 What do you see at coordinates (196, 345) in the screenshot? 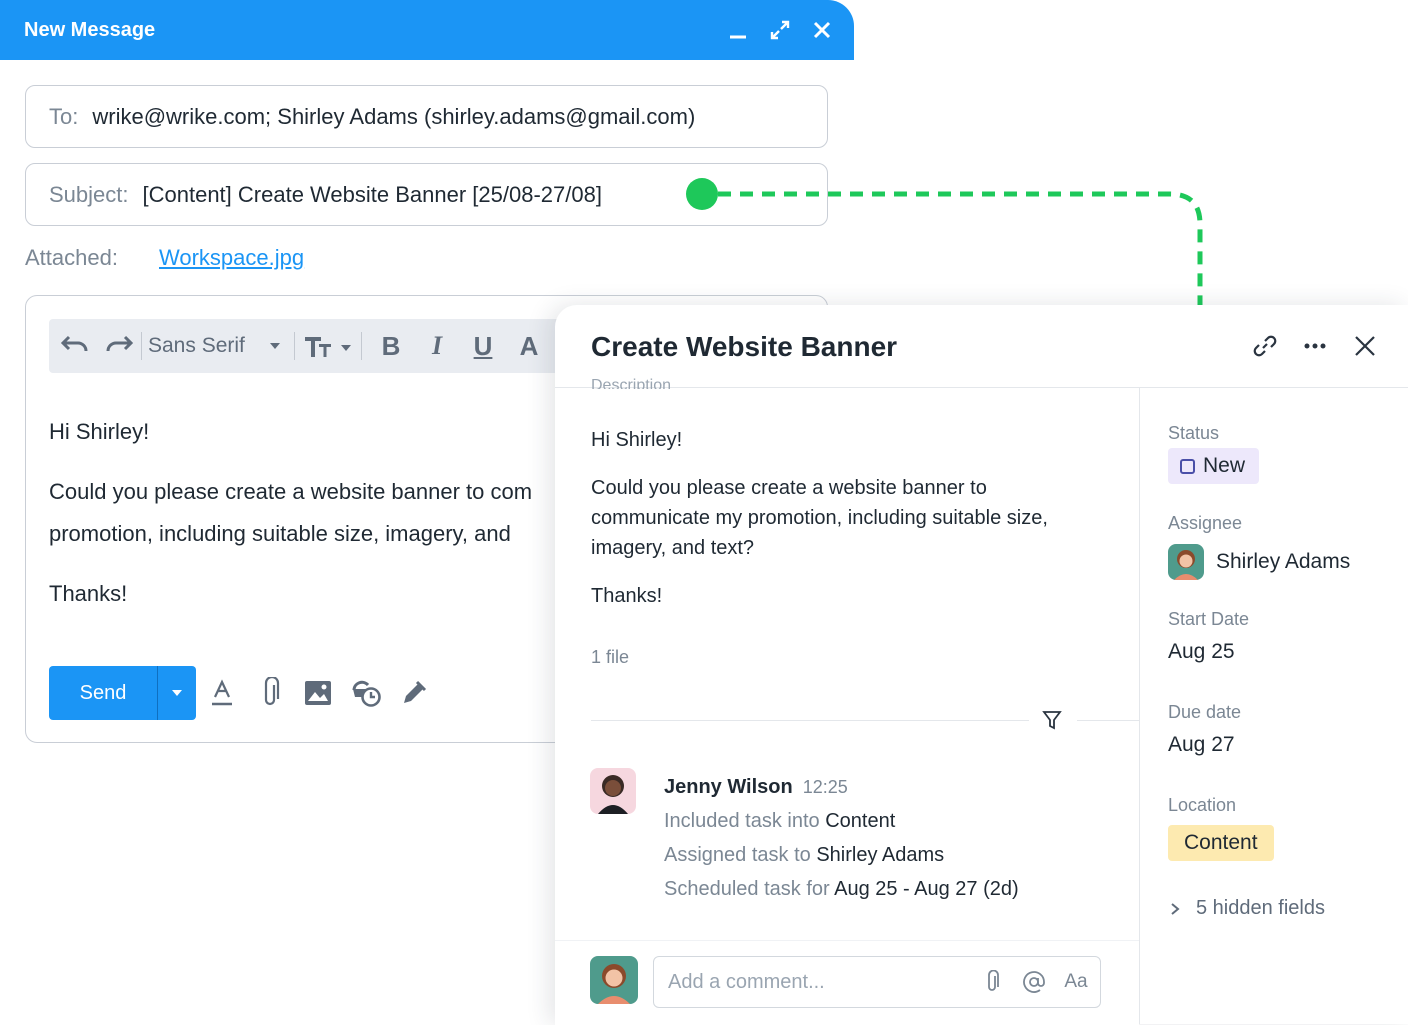
I see `font-select-value: Sans Serif` at bounding box center [196, 345].